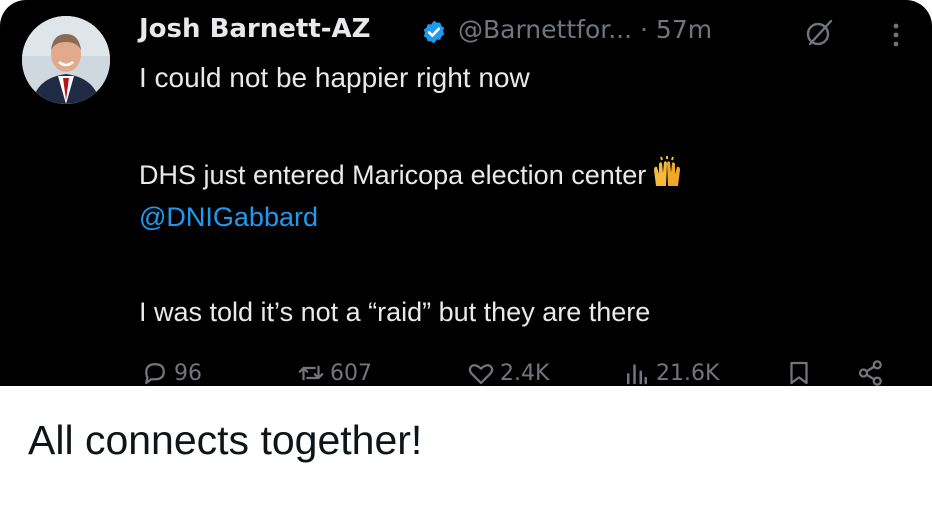  I want to click on views-button: 21.6K, so click(670, 372).